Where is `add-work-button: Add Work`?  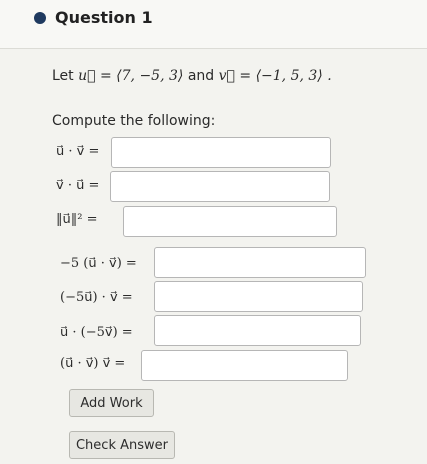 add-work-button: Add Work is located at coordinates (111, 403).